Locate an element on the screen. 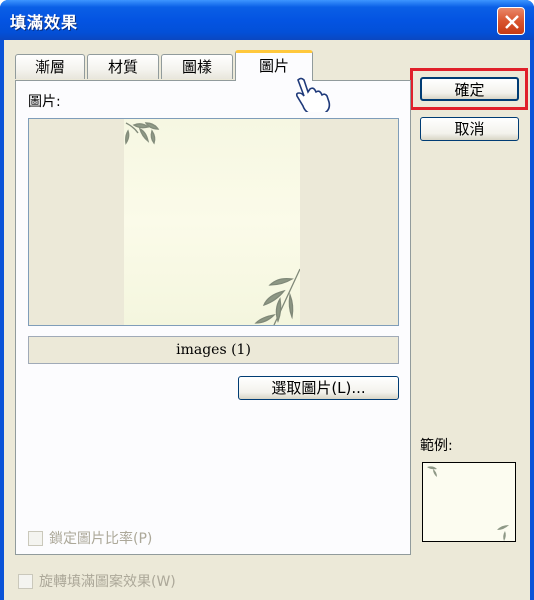 This screenshot has width=534, height=600. tab-gradient: 漸層 is located at coordinates (50, 66).